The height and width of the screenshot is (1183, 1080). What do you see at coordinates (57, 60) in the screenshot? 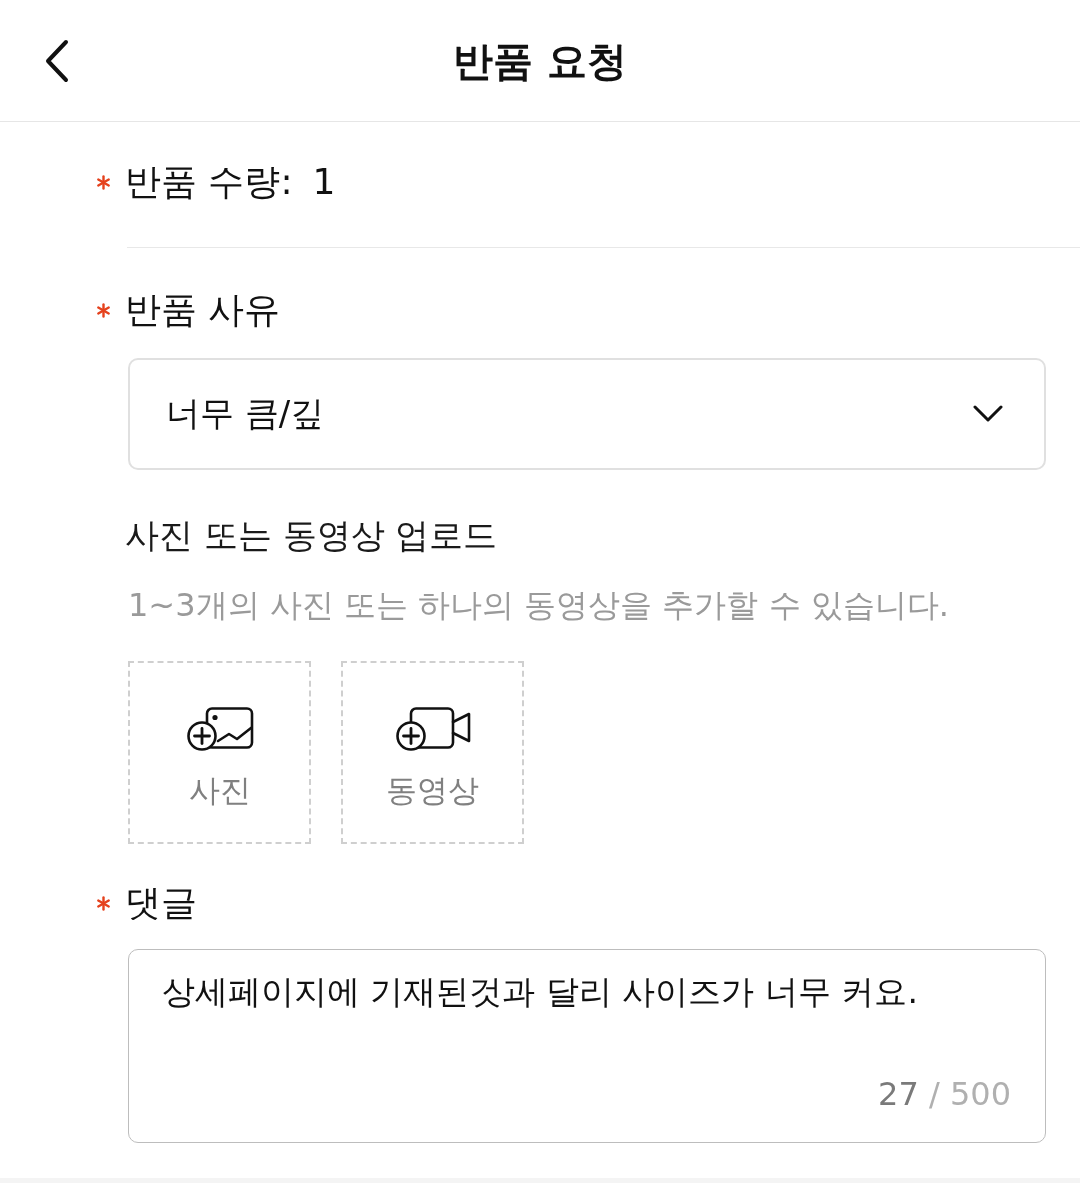
I see `back-icon` at bounding box center [57, 60].